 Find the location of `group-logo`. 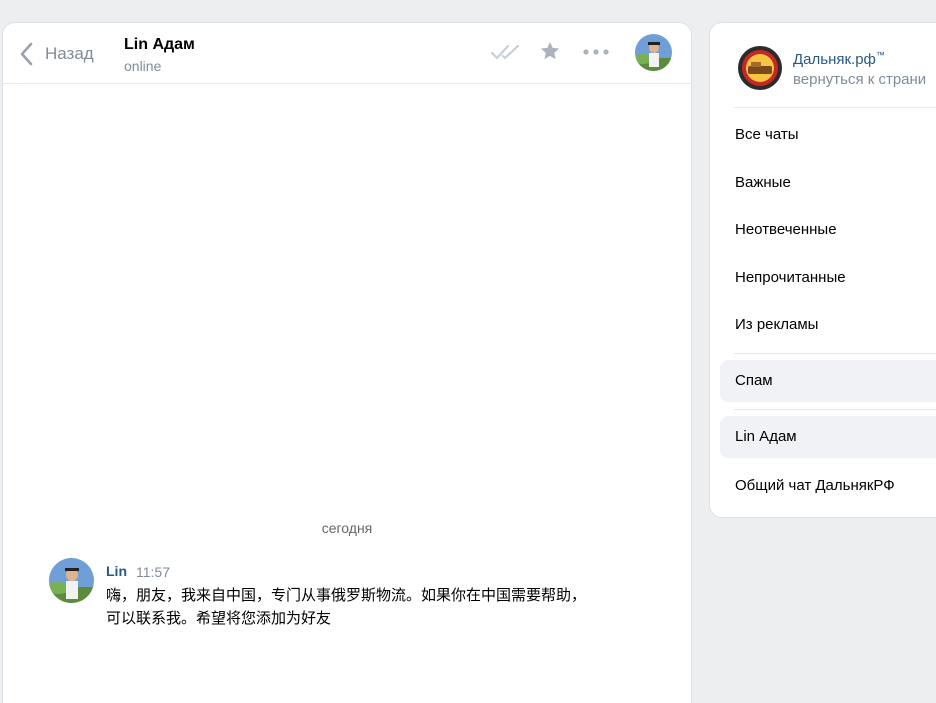

group-logo is located at coordinates (760, 68).